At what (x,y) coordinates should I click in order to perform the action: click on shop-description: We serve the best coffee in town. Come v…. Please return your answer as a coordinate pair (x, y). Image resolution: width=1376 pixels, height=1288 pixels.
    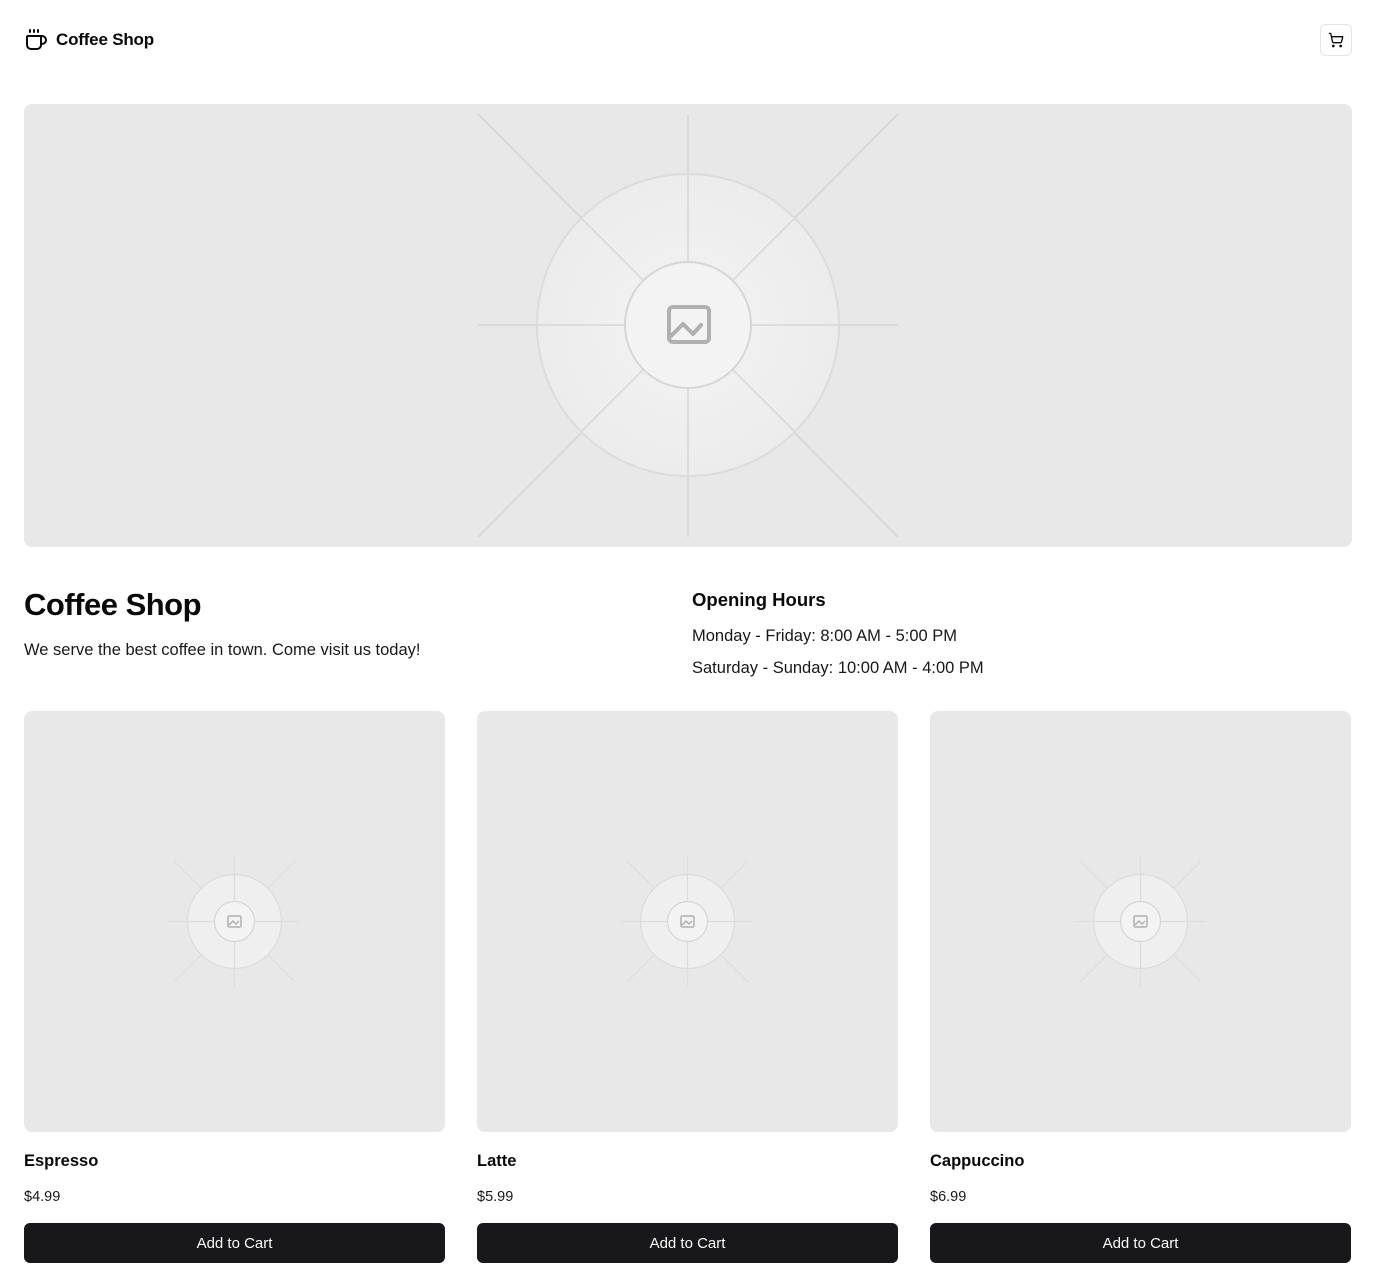
    Looking at the image, I should click on (222, 650).